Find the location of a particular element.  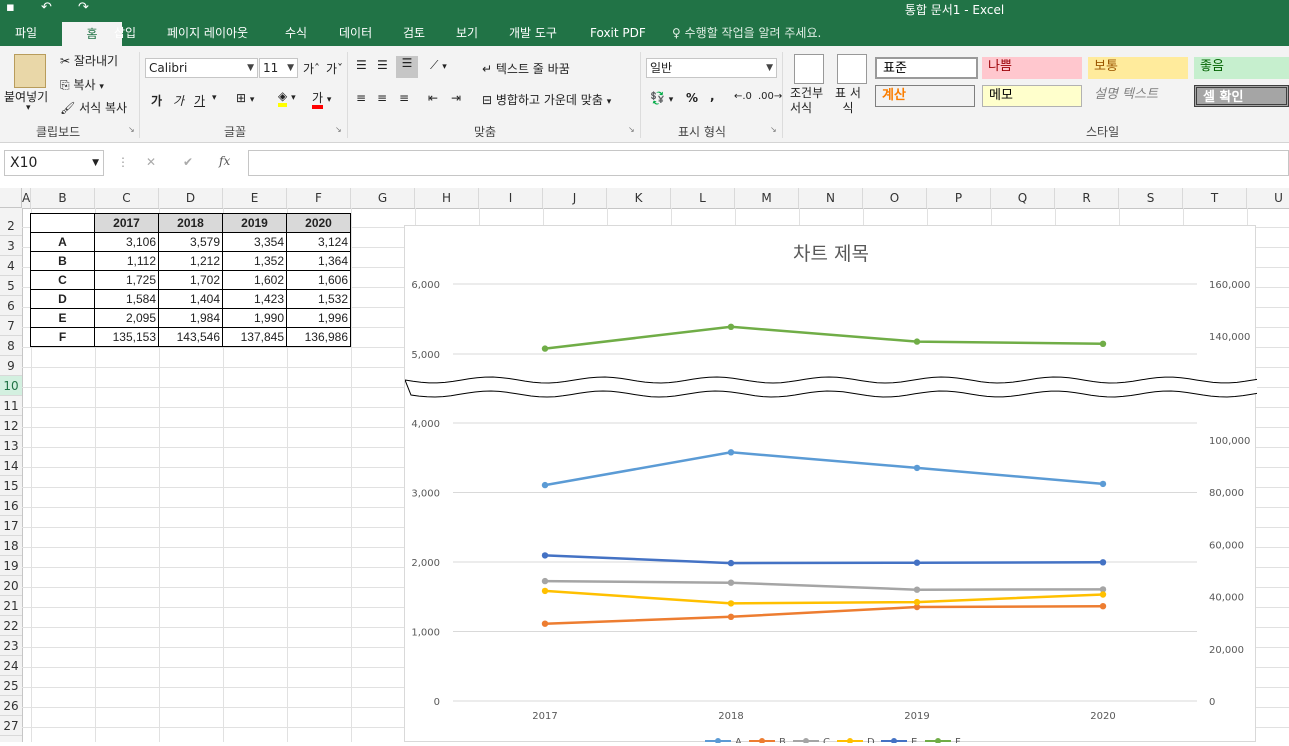

column-header-g: G is located at coordinates (383, 198).